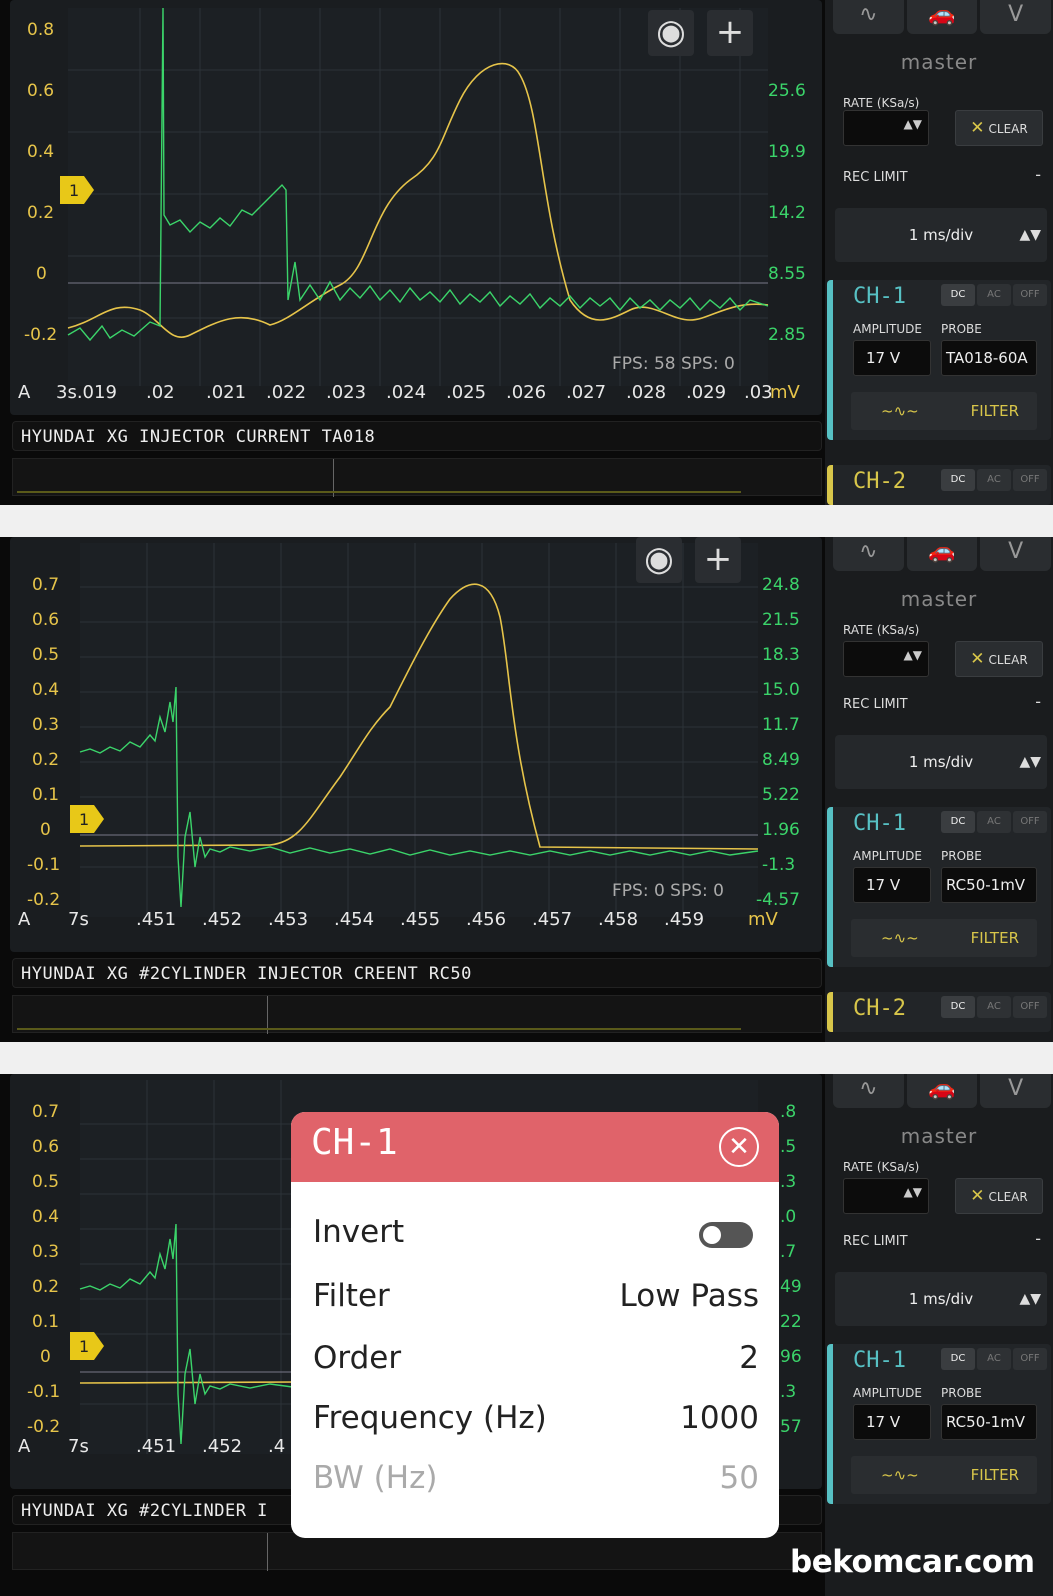  Describe the element at coordinates (787, 152) in the screenshot. I see `y-right-tick: 19.9` at that location.